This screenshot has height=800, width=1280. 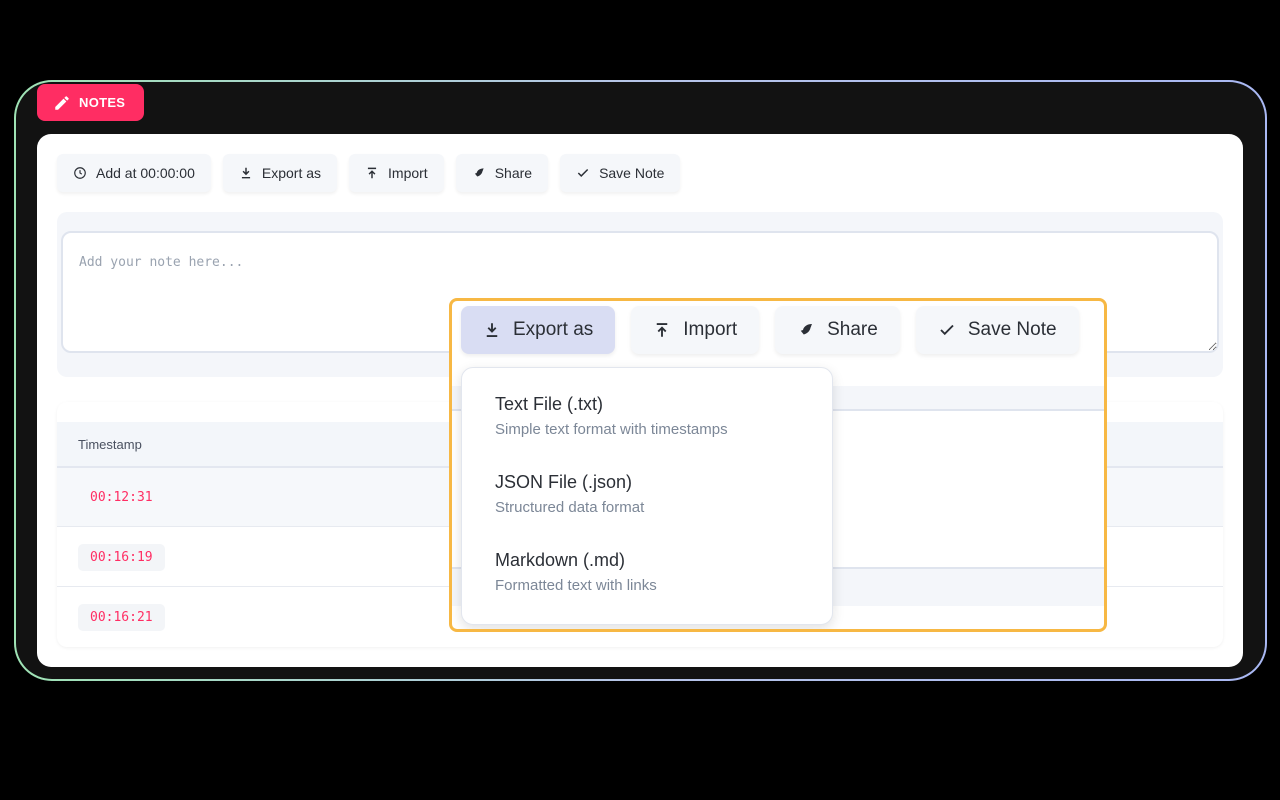 What do you see at coordinates (549, 404) in the screenshot?
I see `export-option-title: Text File (.txt)` at bounding box center [549, 404].